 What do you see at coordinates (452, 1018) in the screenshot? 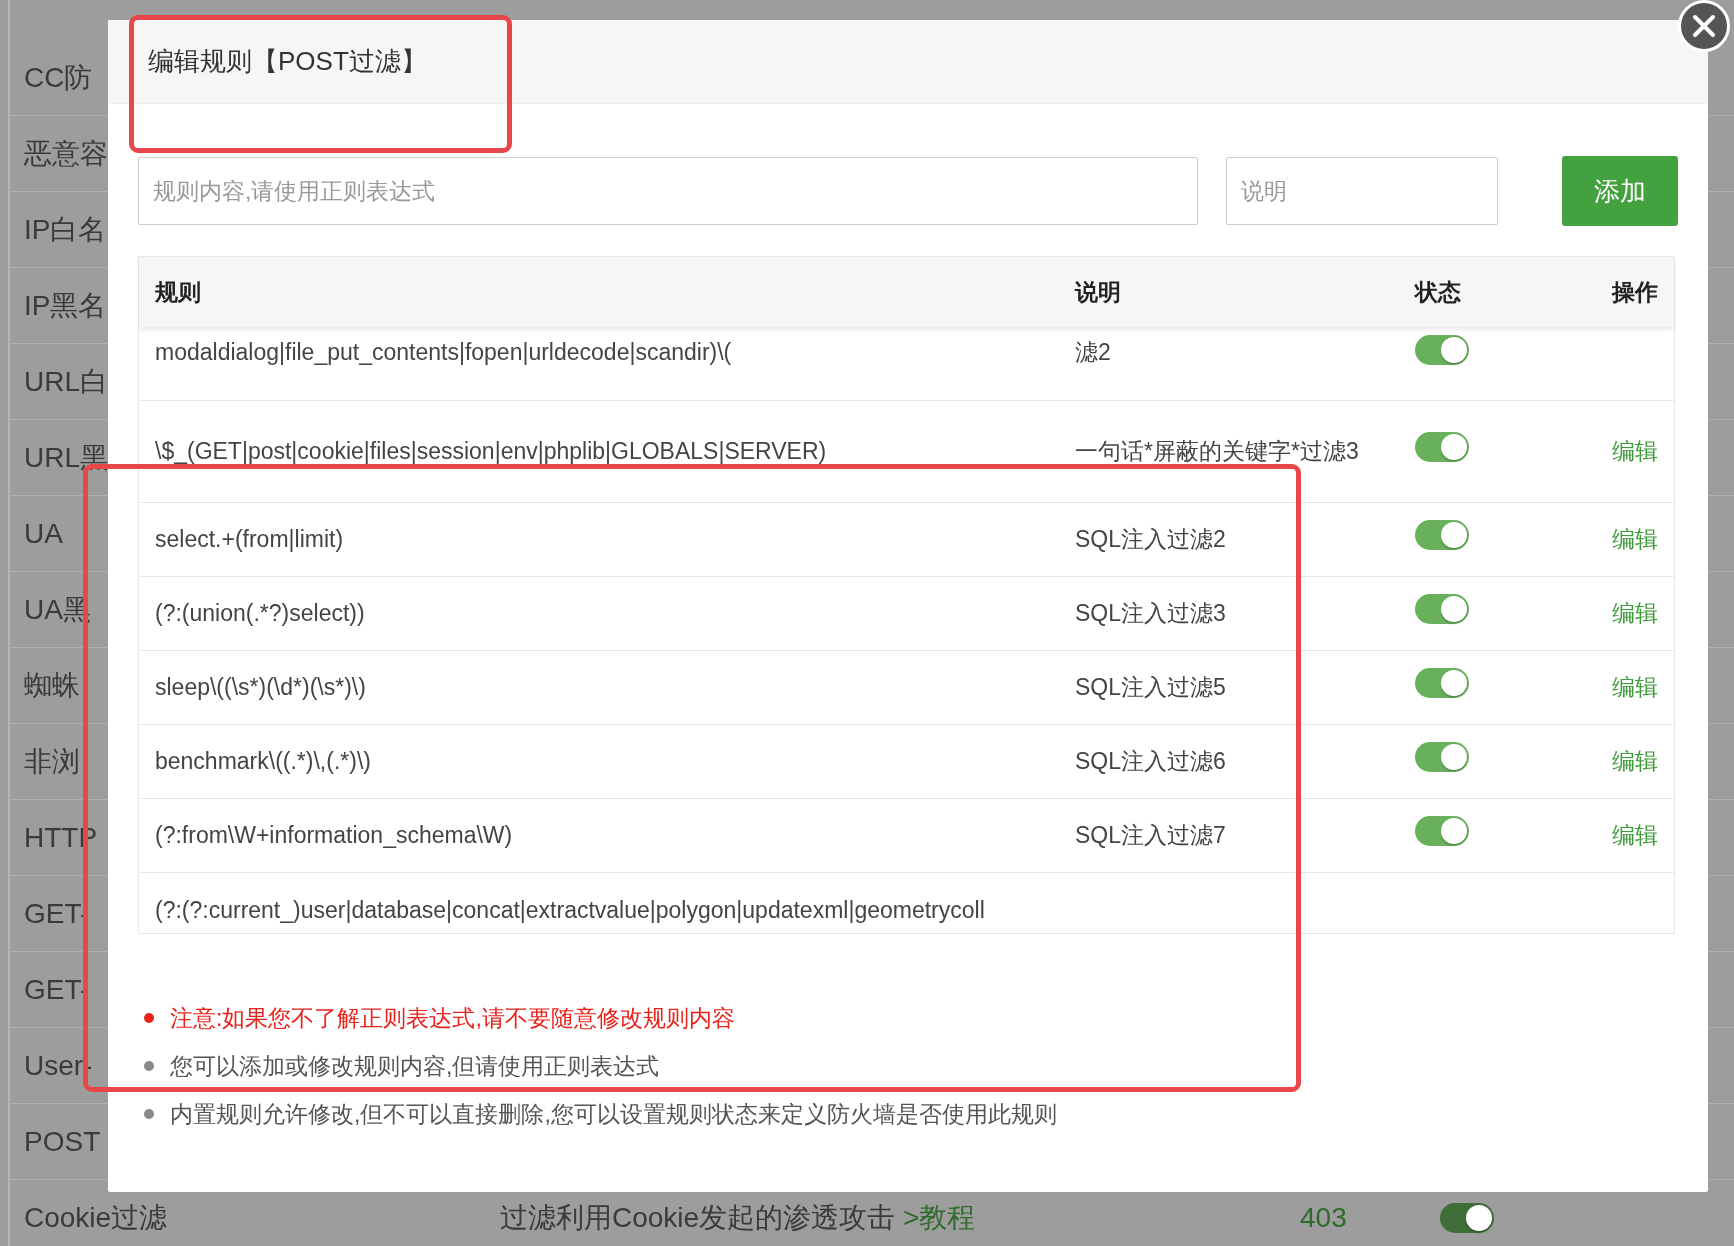
I see `note-text: 注意:如果您不了解正则表达式,请不要随意修改规则内容` at bounding box center [452, 1018].